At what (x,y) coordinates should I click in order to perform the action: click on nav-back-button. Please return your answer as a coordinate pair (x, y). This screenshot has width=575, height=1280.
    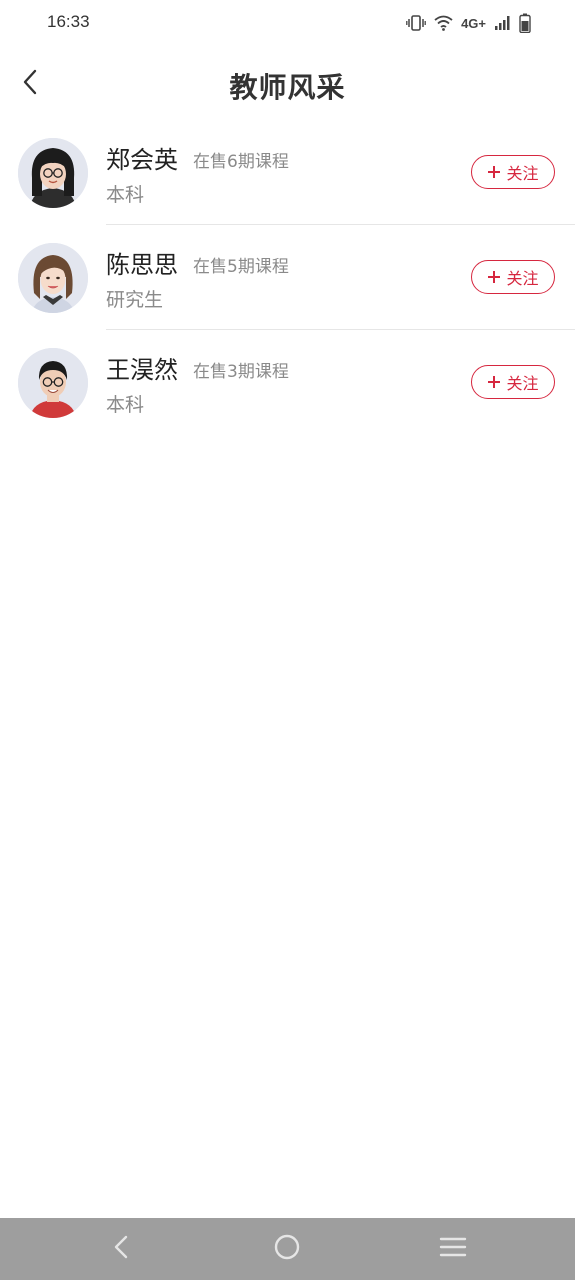
    Looking at the image, I should click on (121, 1249).